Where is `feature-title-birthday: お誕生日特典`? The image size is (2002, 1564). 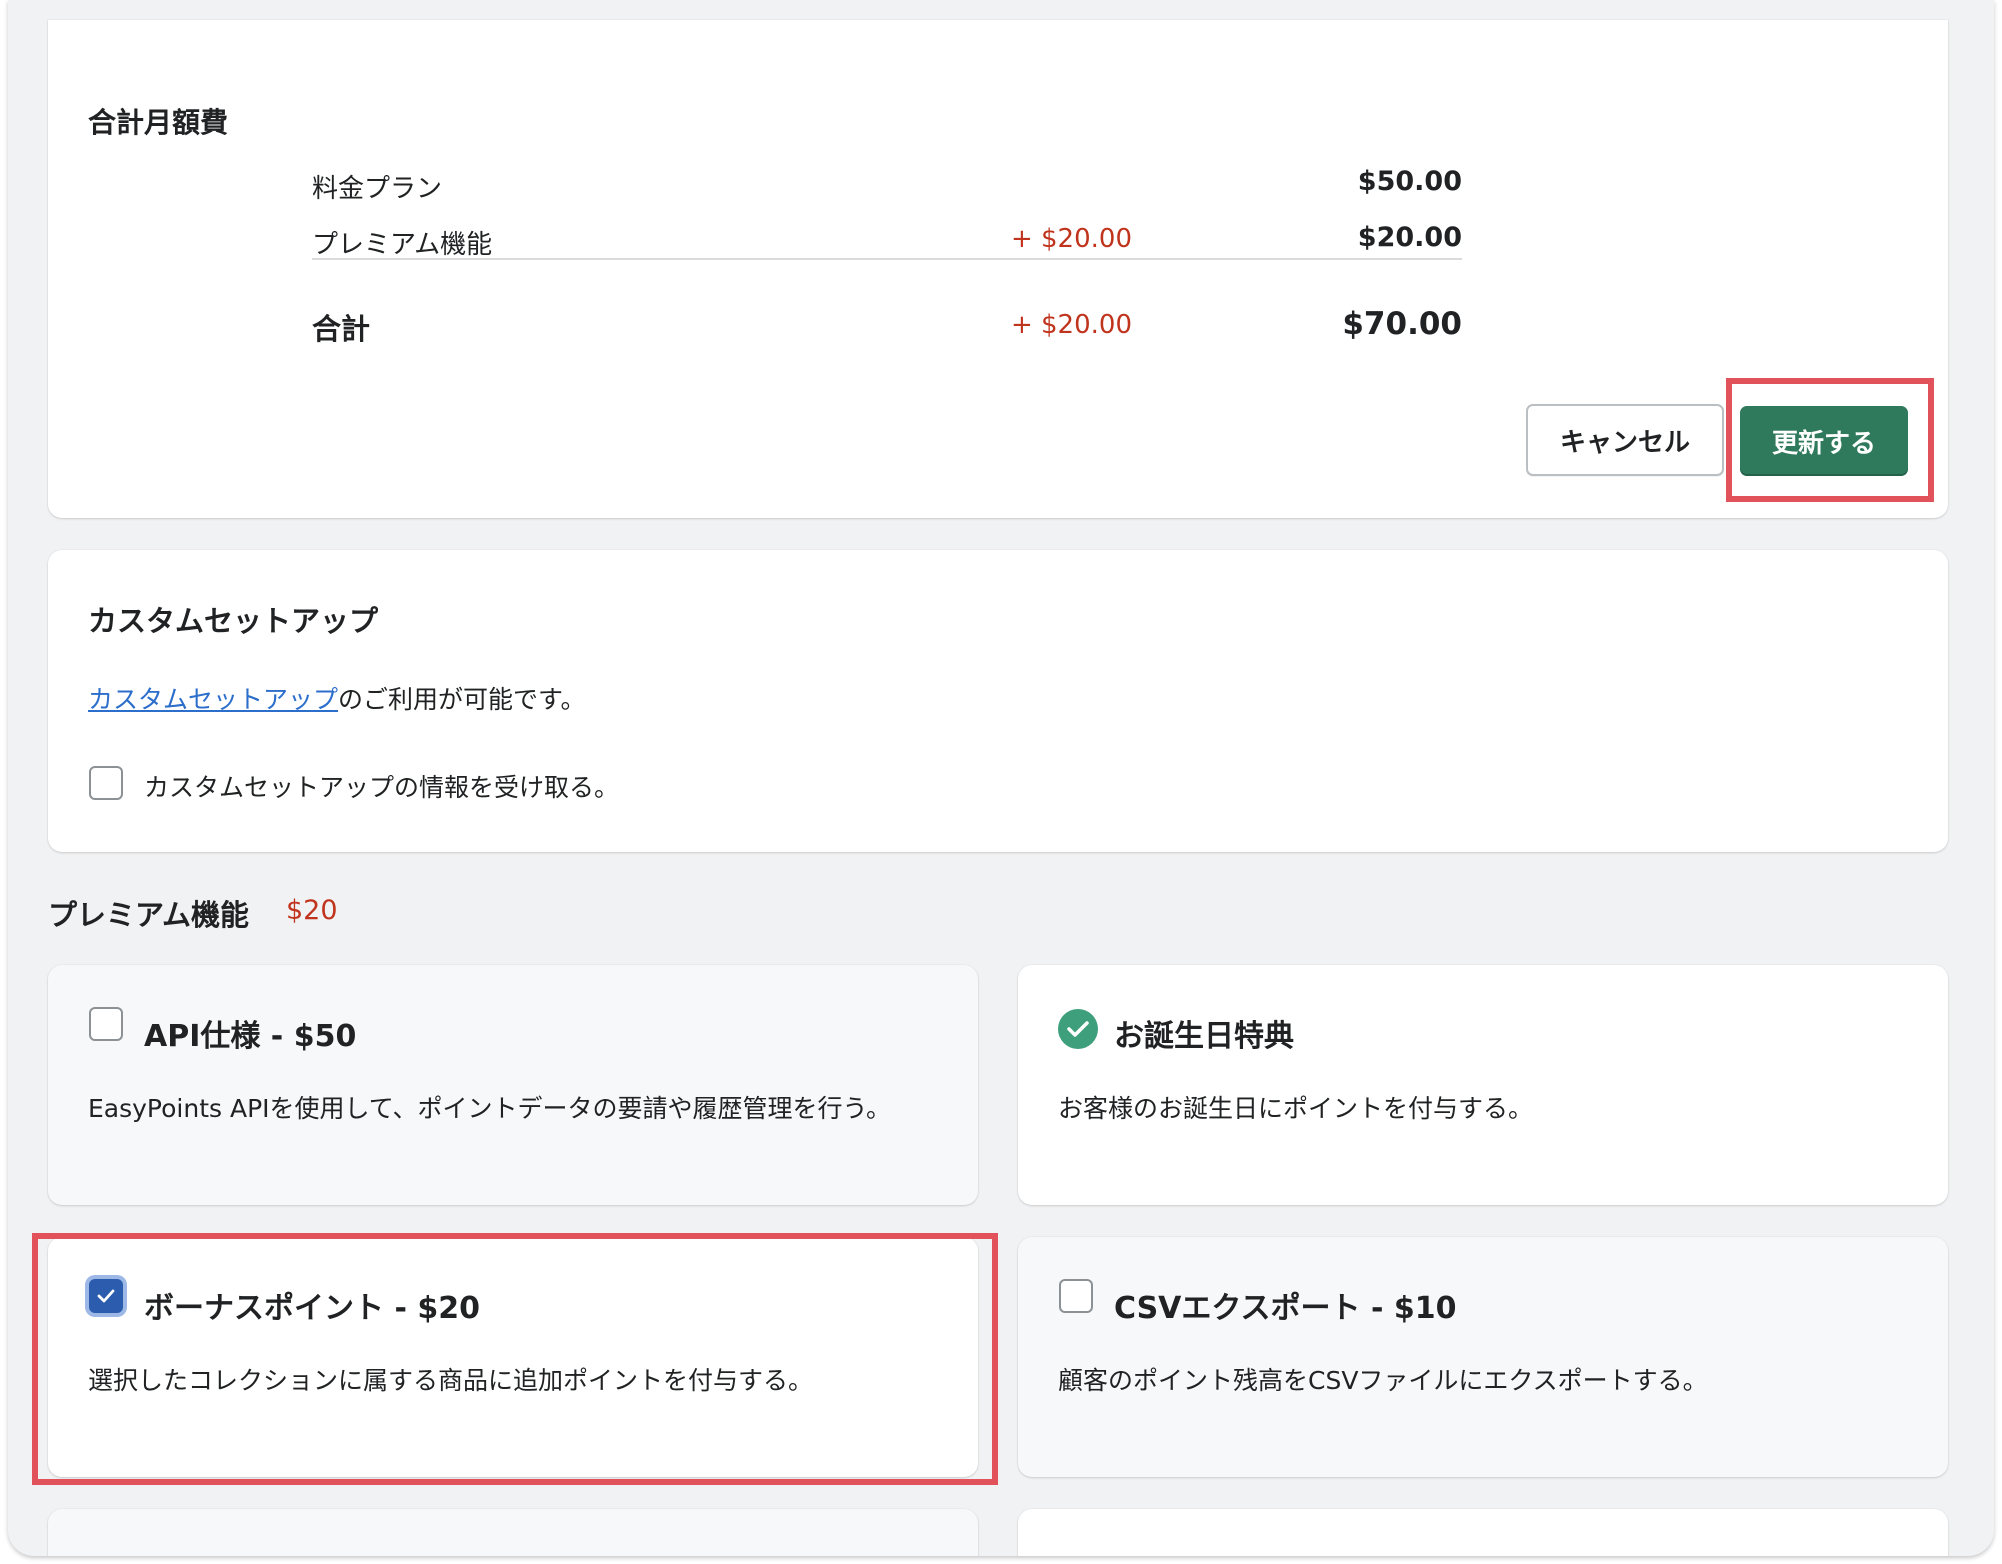
feature-title-birthday: お誕生日特典 is located at coordinates (1204, 1036).